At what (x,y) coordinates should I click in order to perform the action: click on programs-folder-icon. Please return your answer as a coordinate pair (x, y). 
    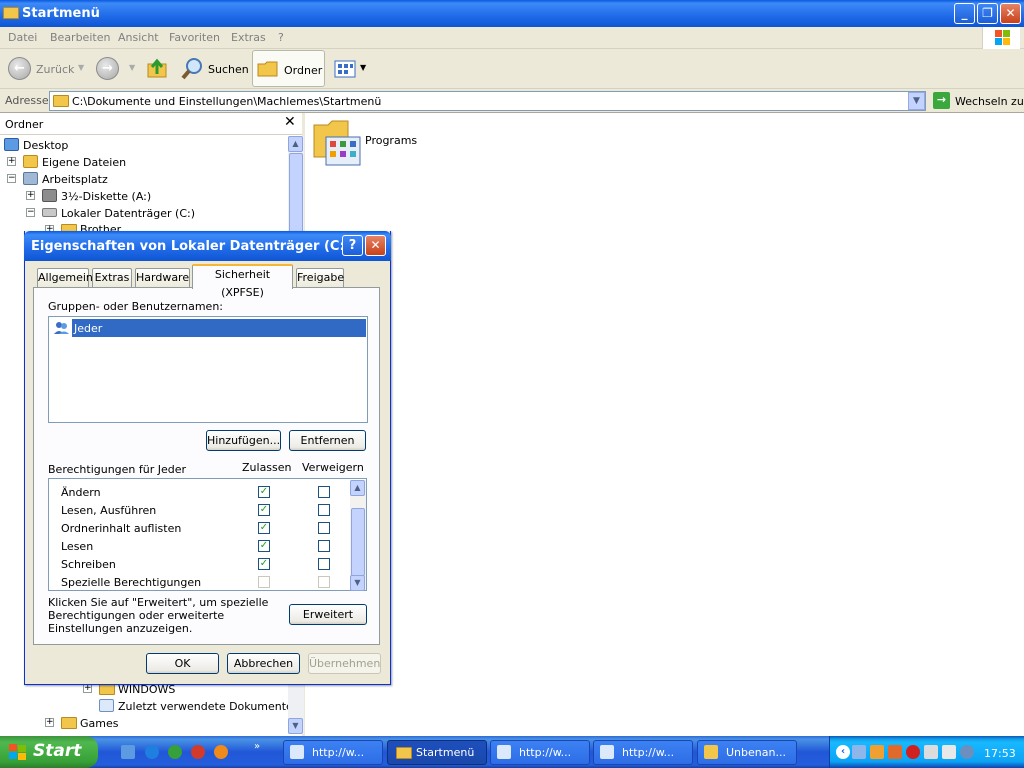
    Looking at the image, I should click on (337, 142).